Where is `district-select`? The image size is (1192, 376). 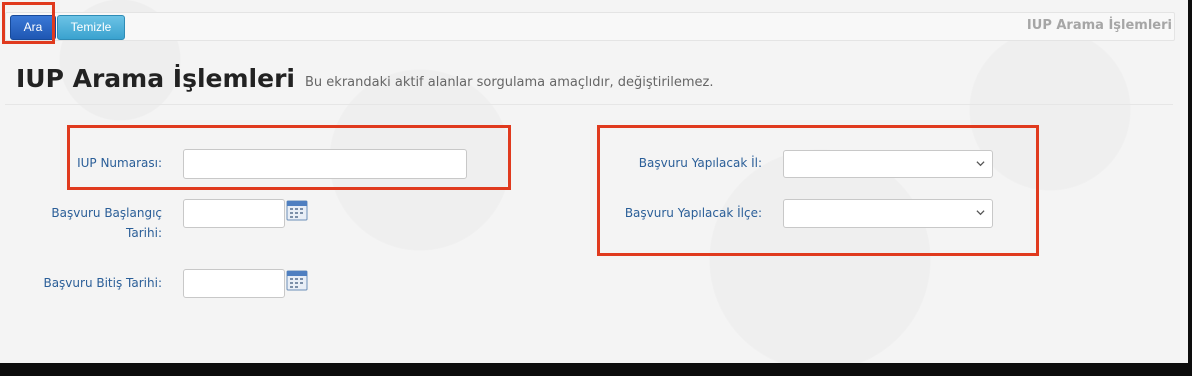
district-select is located at coordinates (888, 213).